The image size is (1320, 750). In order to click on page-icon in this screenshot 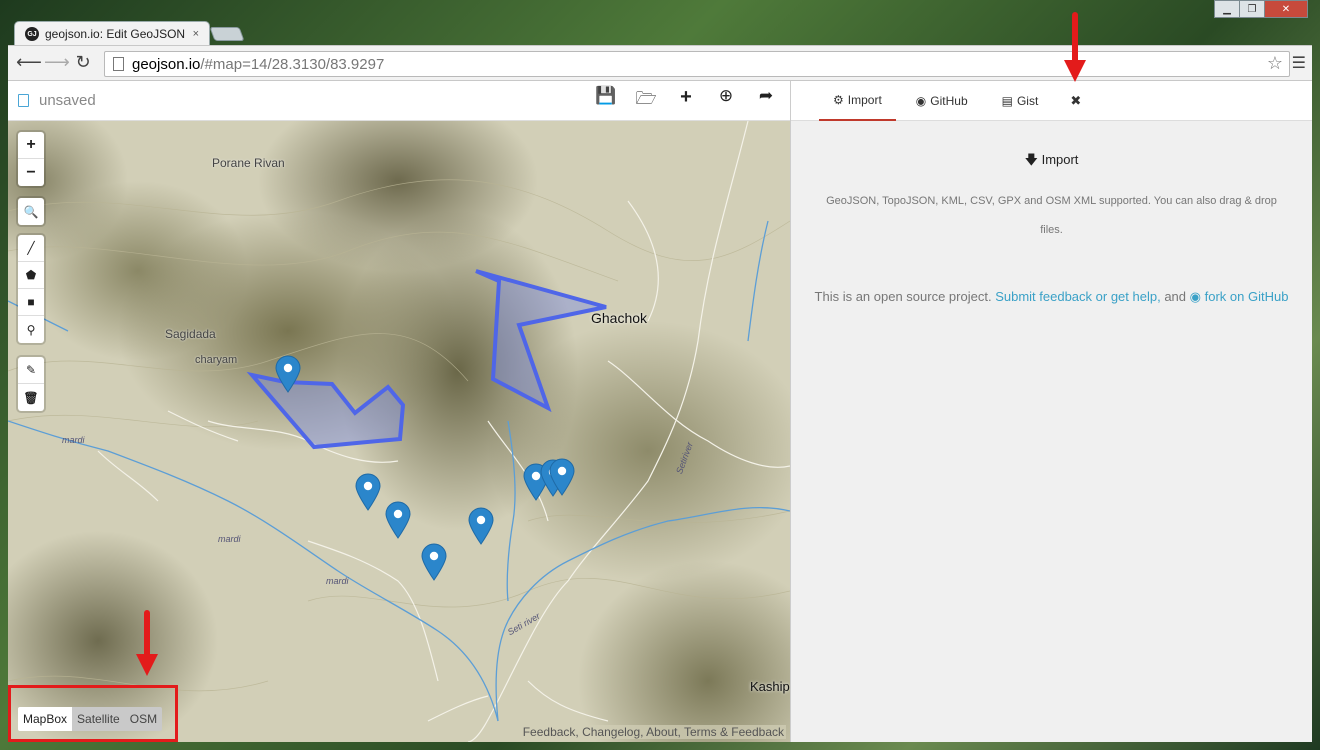, I will do `click(118, 64)`.